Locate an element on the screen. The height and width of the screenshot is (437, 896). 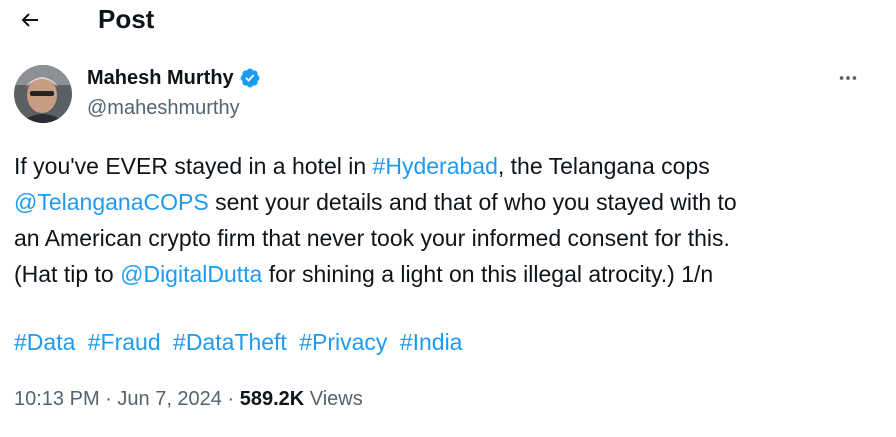
hashtag-link-hyderabad: #Hyderabad is located at coordinates (435, 166).